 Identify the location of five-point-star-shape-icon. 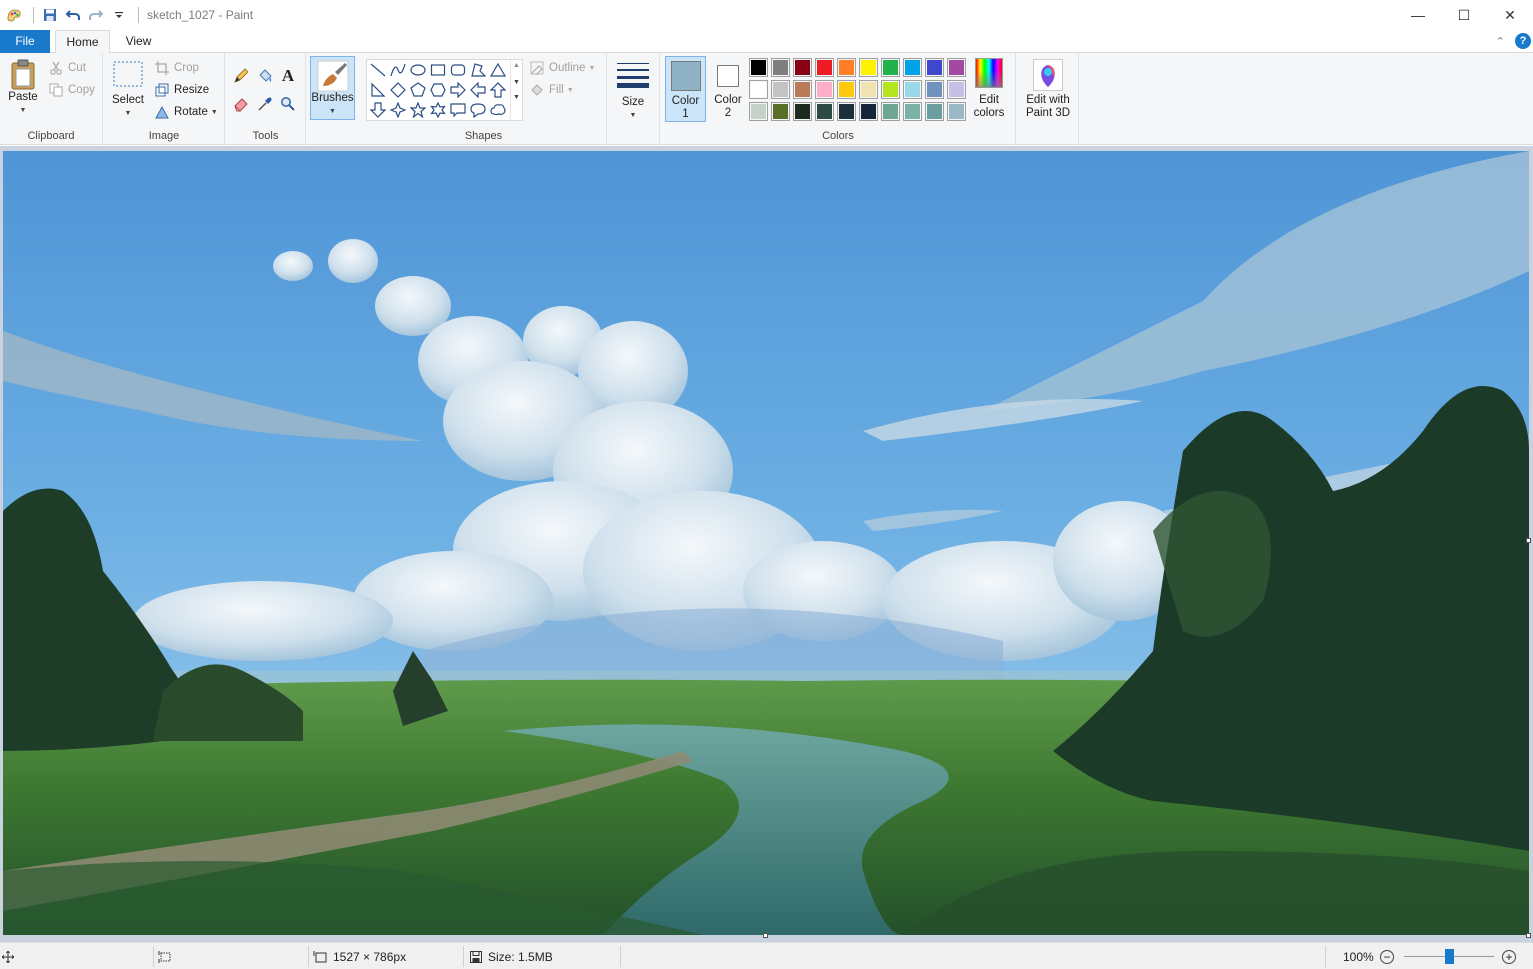
(418, 110).